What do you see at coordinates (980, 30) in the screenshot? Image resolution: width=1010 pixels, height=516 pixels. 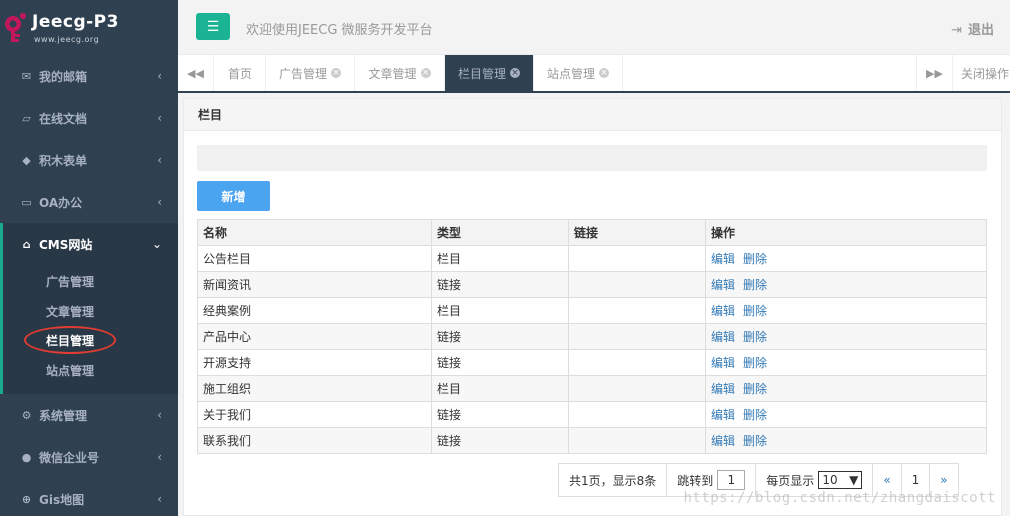 I see `logout-label: 退出` at bounding box center [980, 30].